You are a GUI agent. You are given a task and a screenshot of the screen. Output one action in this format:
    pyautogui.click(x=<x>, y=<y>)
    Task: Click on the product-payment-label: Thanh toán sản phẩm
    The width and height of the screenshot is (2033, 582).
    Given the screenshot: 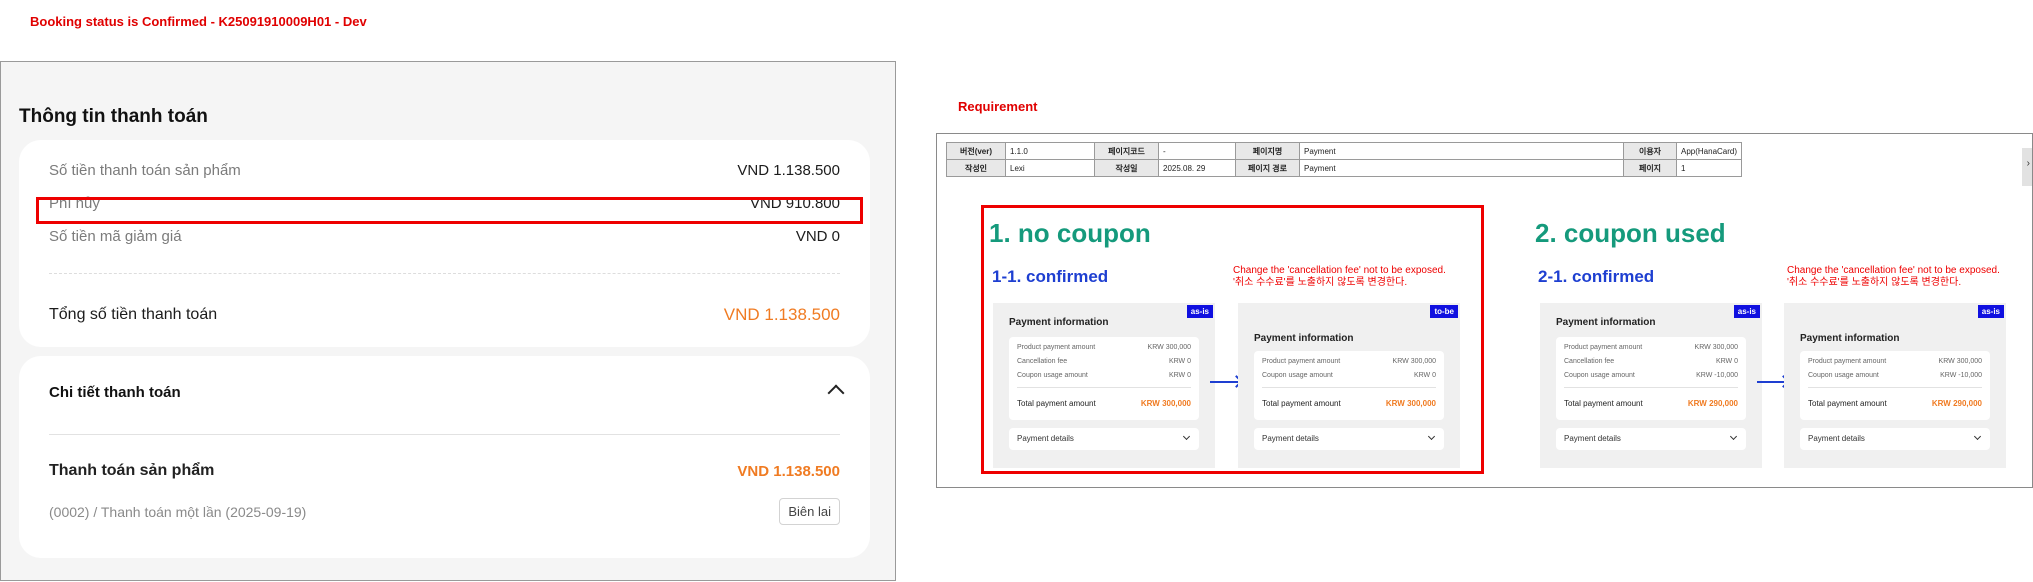 What is the action you would take?
    pyautogui.click(x=132, y=470)
    